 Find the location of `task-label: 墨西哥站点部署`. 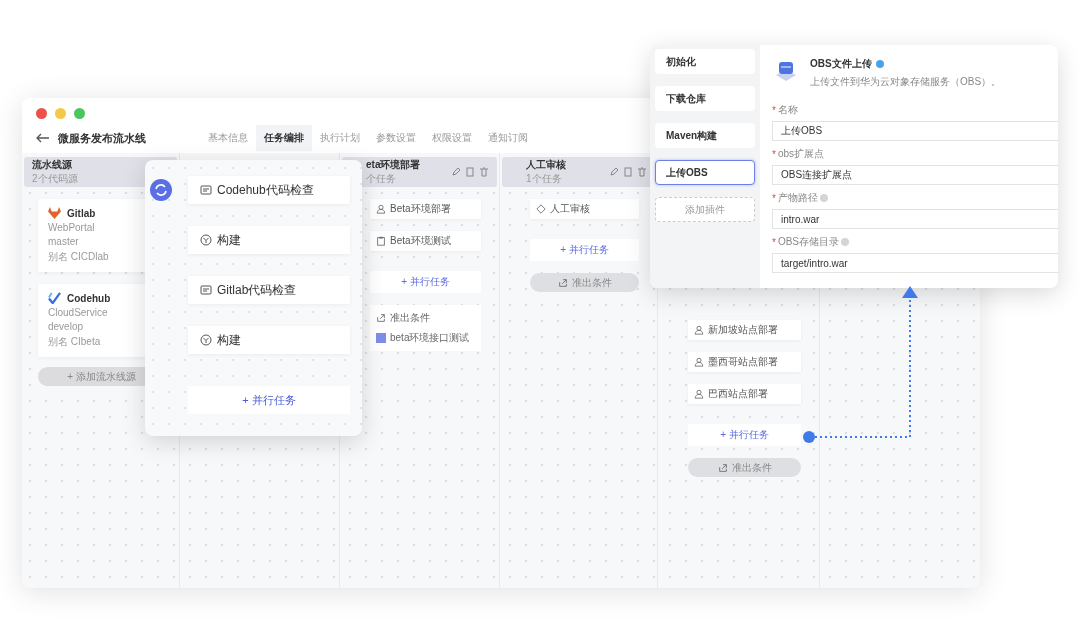

task-label: 墨西哥站点部署 is located at coordinates (743, 362).